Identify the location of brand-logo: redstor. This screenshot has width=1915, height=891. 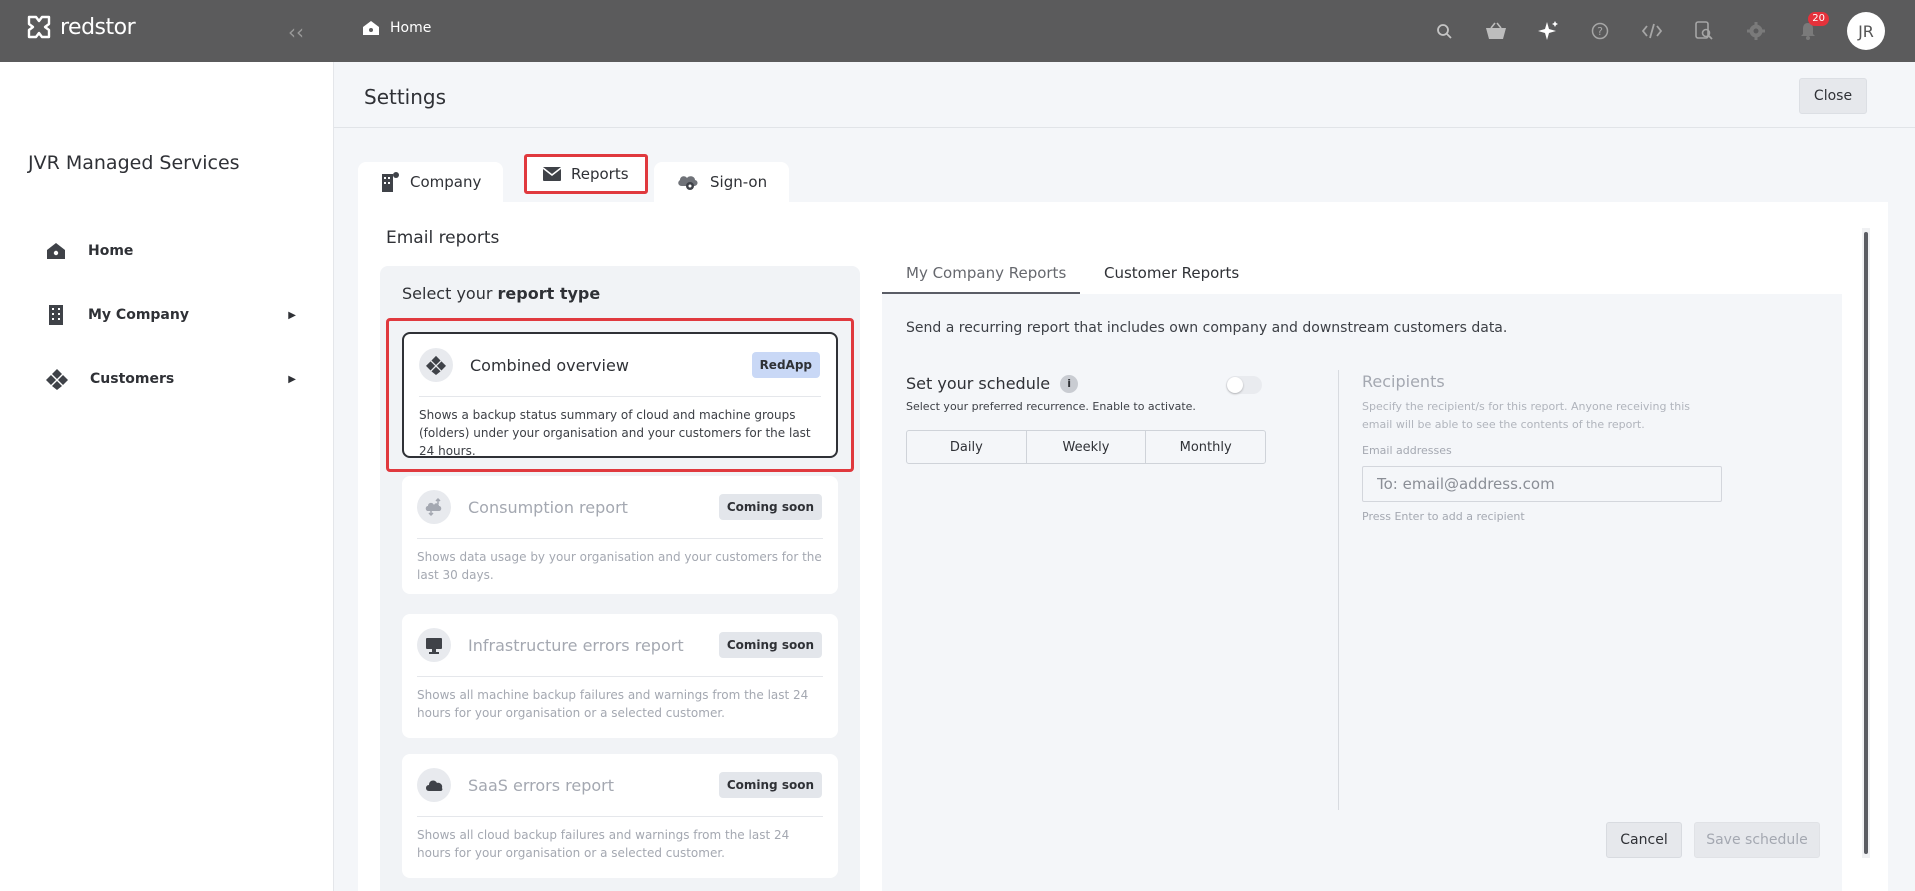
(81, 27).